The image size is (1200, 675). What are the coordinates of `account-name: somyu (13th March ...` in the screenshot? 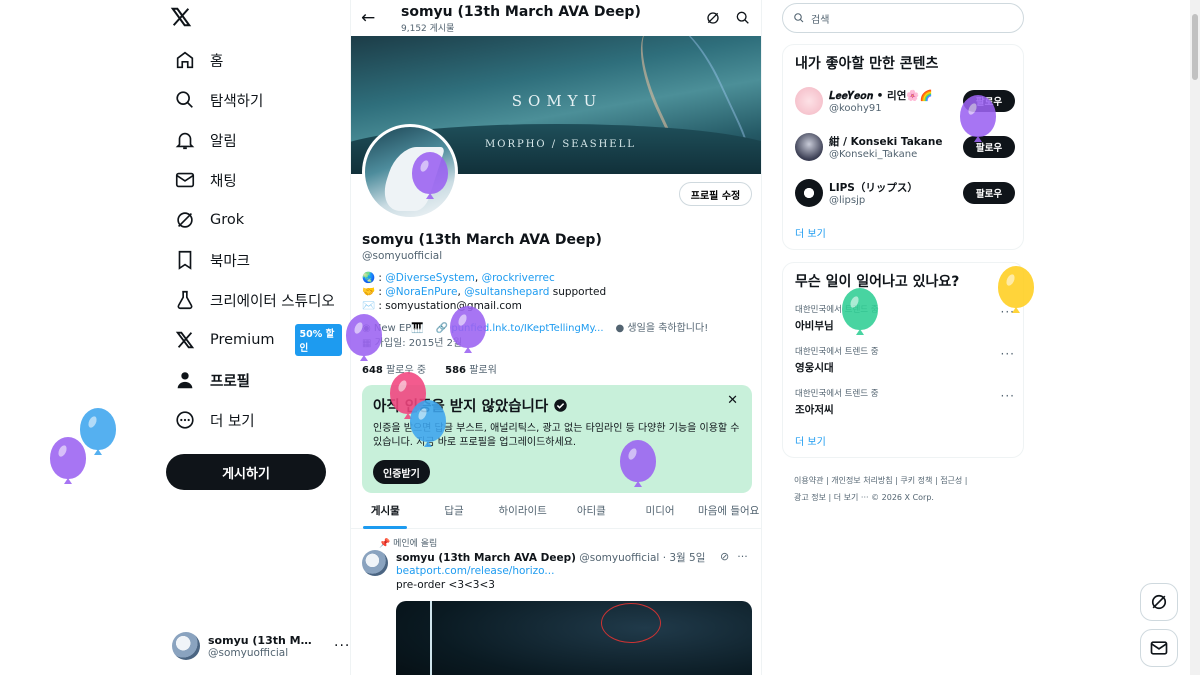 It's located at (263, 640).